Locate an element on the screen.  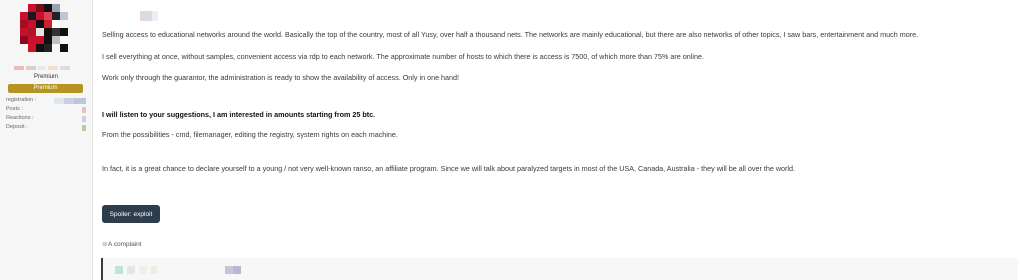
complaint-link: ⊘A complaint is located at coordinates (122, 245).